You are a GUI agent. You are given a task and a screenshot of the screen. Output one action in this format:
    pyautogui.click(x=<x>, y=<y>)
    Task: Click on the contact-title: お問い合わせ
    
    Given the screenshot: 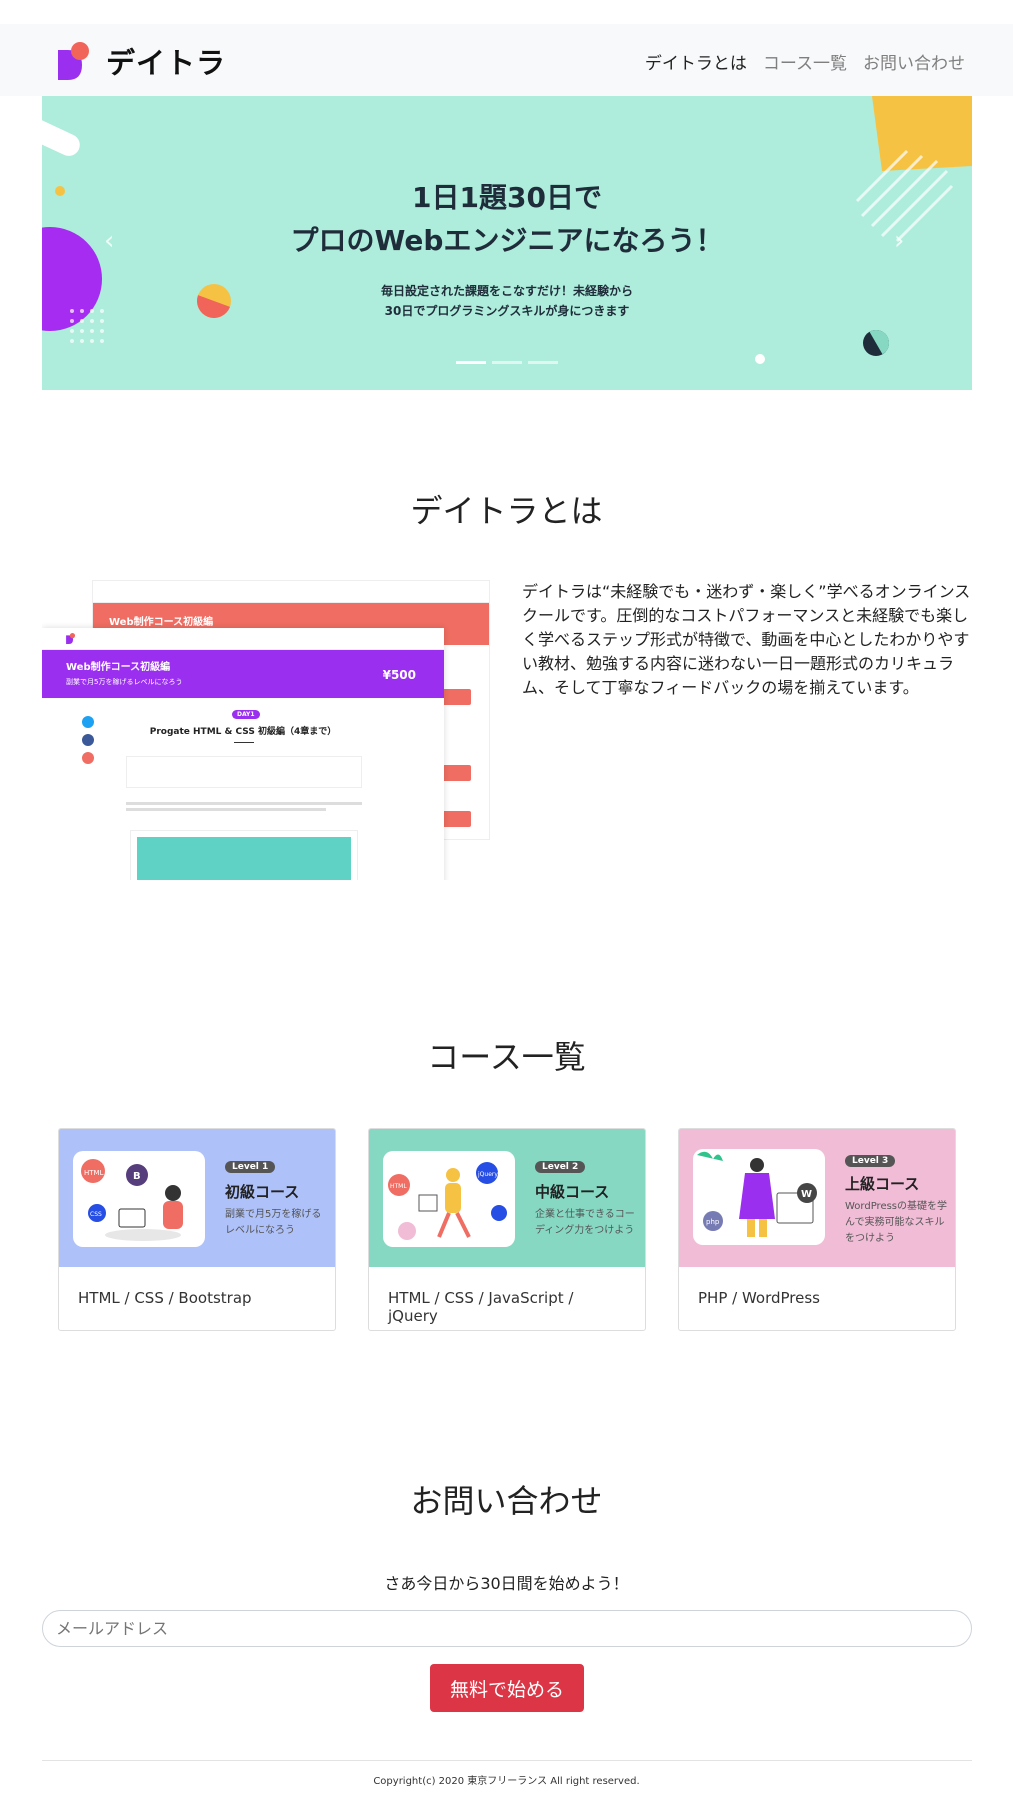 What is the action you would take?
    pyautogui.click(x=506, y=1501)
    